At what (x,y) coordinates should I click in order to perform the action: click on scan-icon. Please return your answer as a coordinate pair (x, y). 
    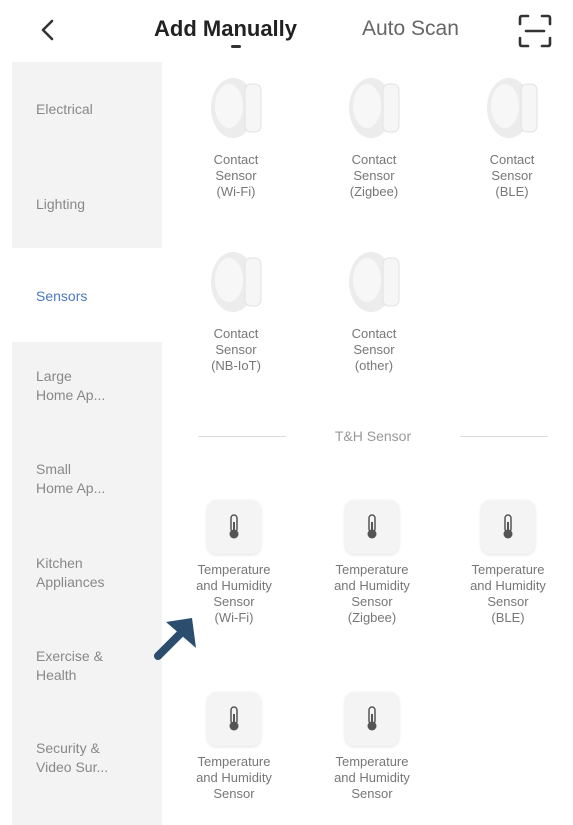
    Looking at the image, I should click on (535, 31).